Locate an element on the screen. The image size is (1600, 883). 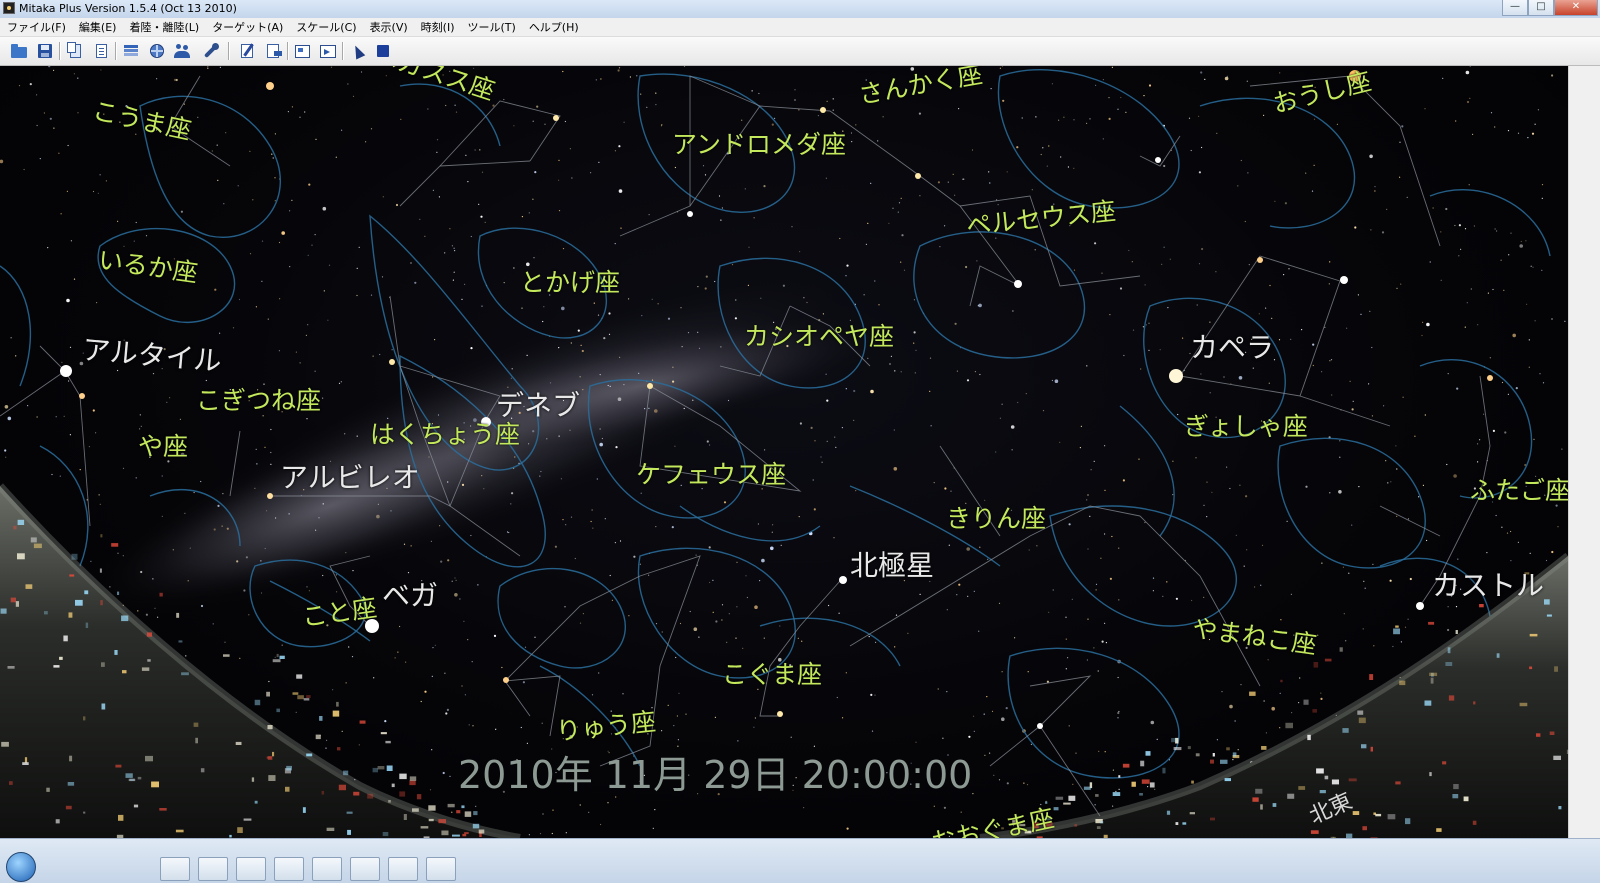
paste-document-icon is located at coordinates (101, 51).